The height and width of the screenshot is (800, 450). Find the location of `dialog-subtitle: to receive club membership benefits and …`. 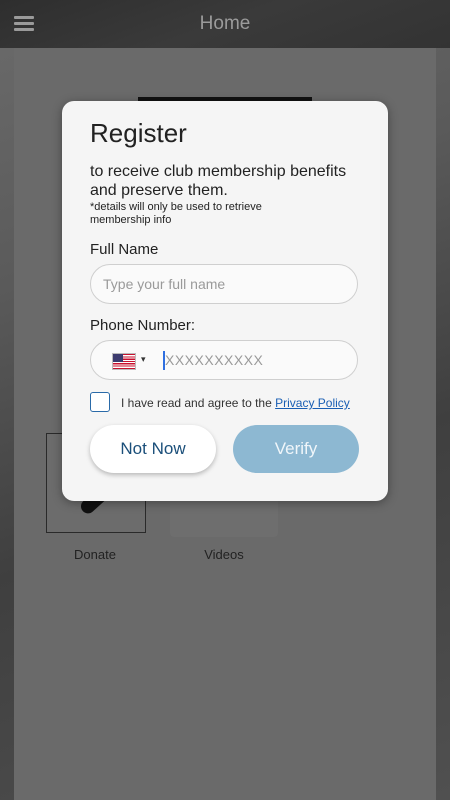

dialog-subtitle: to receive club membership benefits and … is located at coordinates (218, 181).